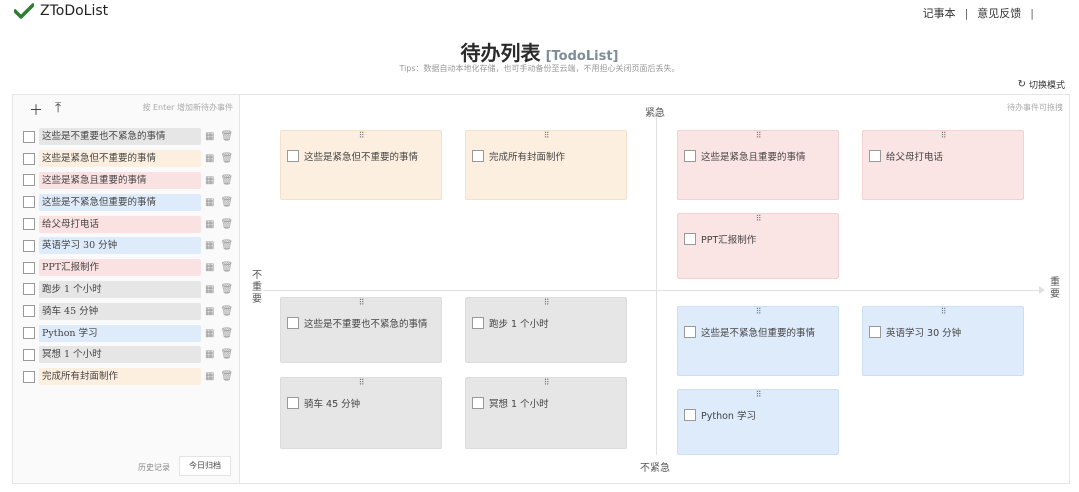 This screenshot has width=1079, height=492. I want to click on todo-text: 这些是不紧急但重要的事情, so click(120, 202).